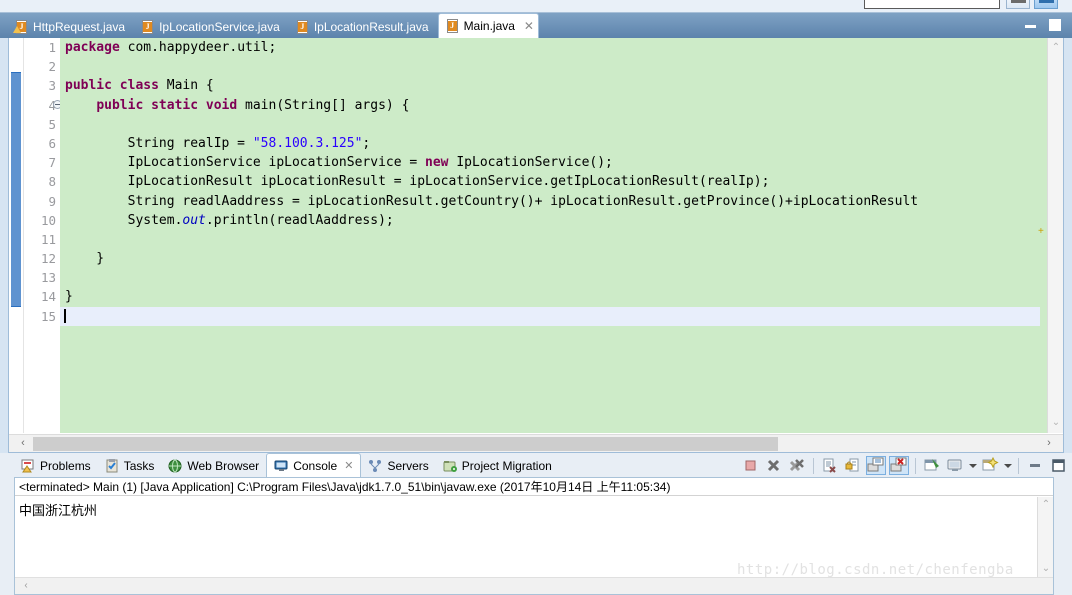  I want to click on console-icon, so click(281, 466).